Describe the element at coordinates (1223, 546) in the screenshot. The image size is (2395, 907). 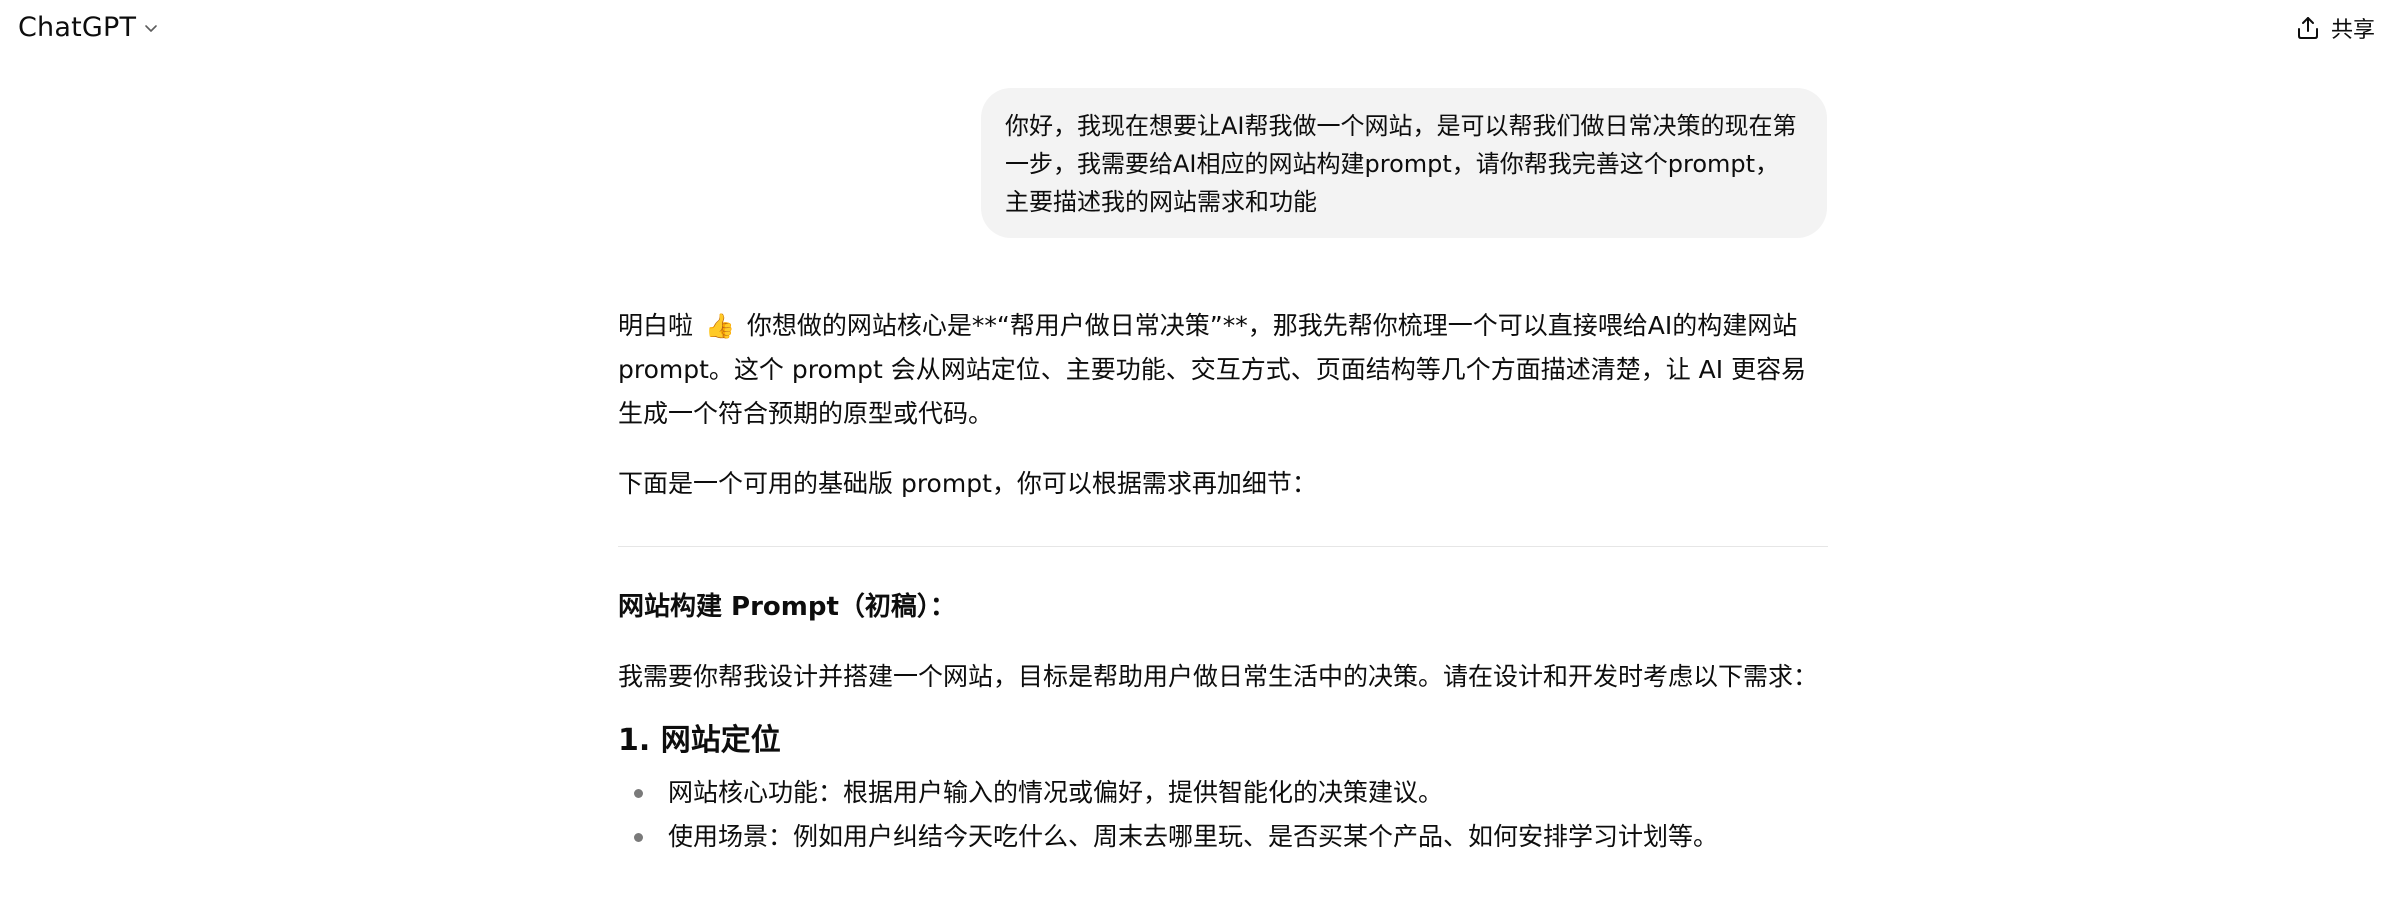
I see `divider` at that location.